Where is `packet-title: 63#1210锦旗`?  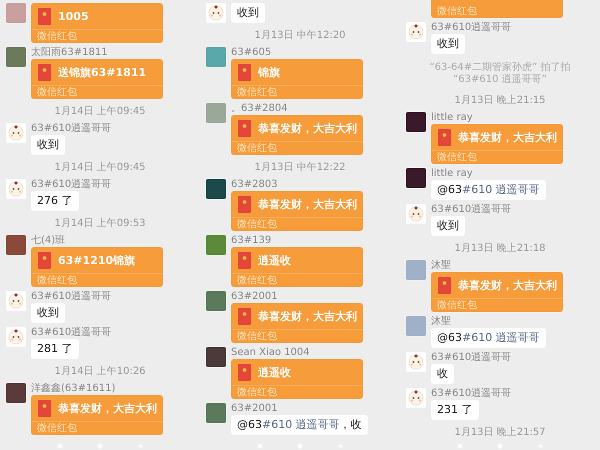 packet-title: 63#1210锦旗 is located at coordinates (97, 260).